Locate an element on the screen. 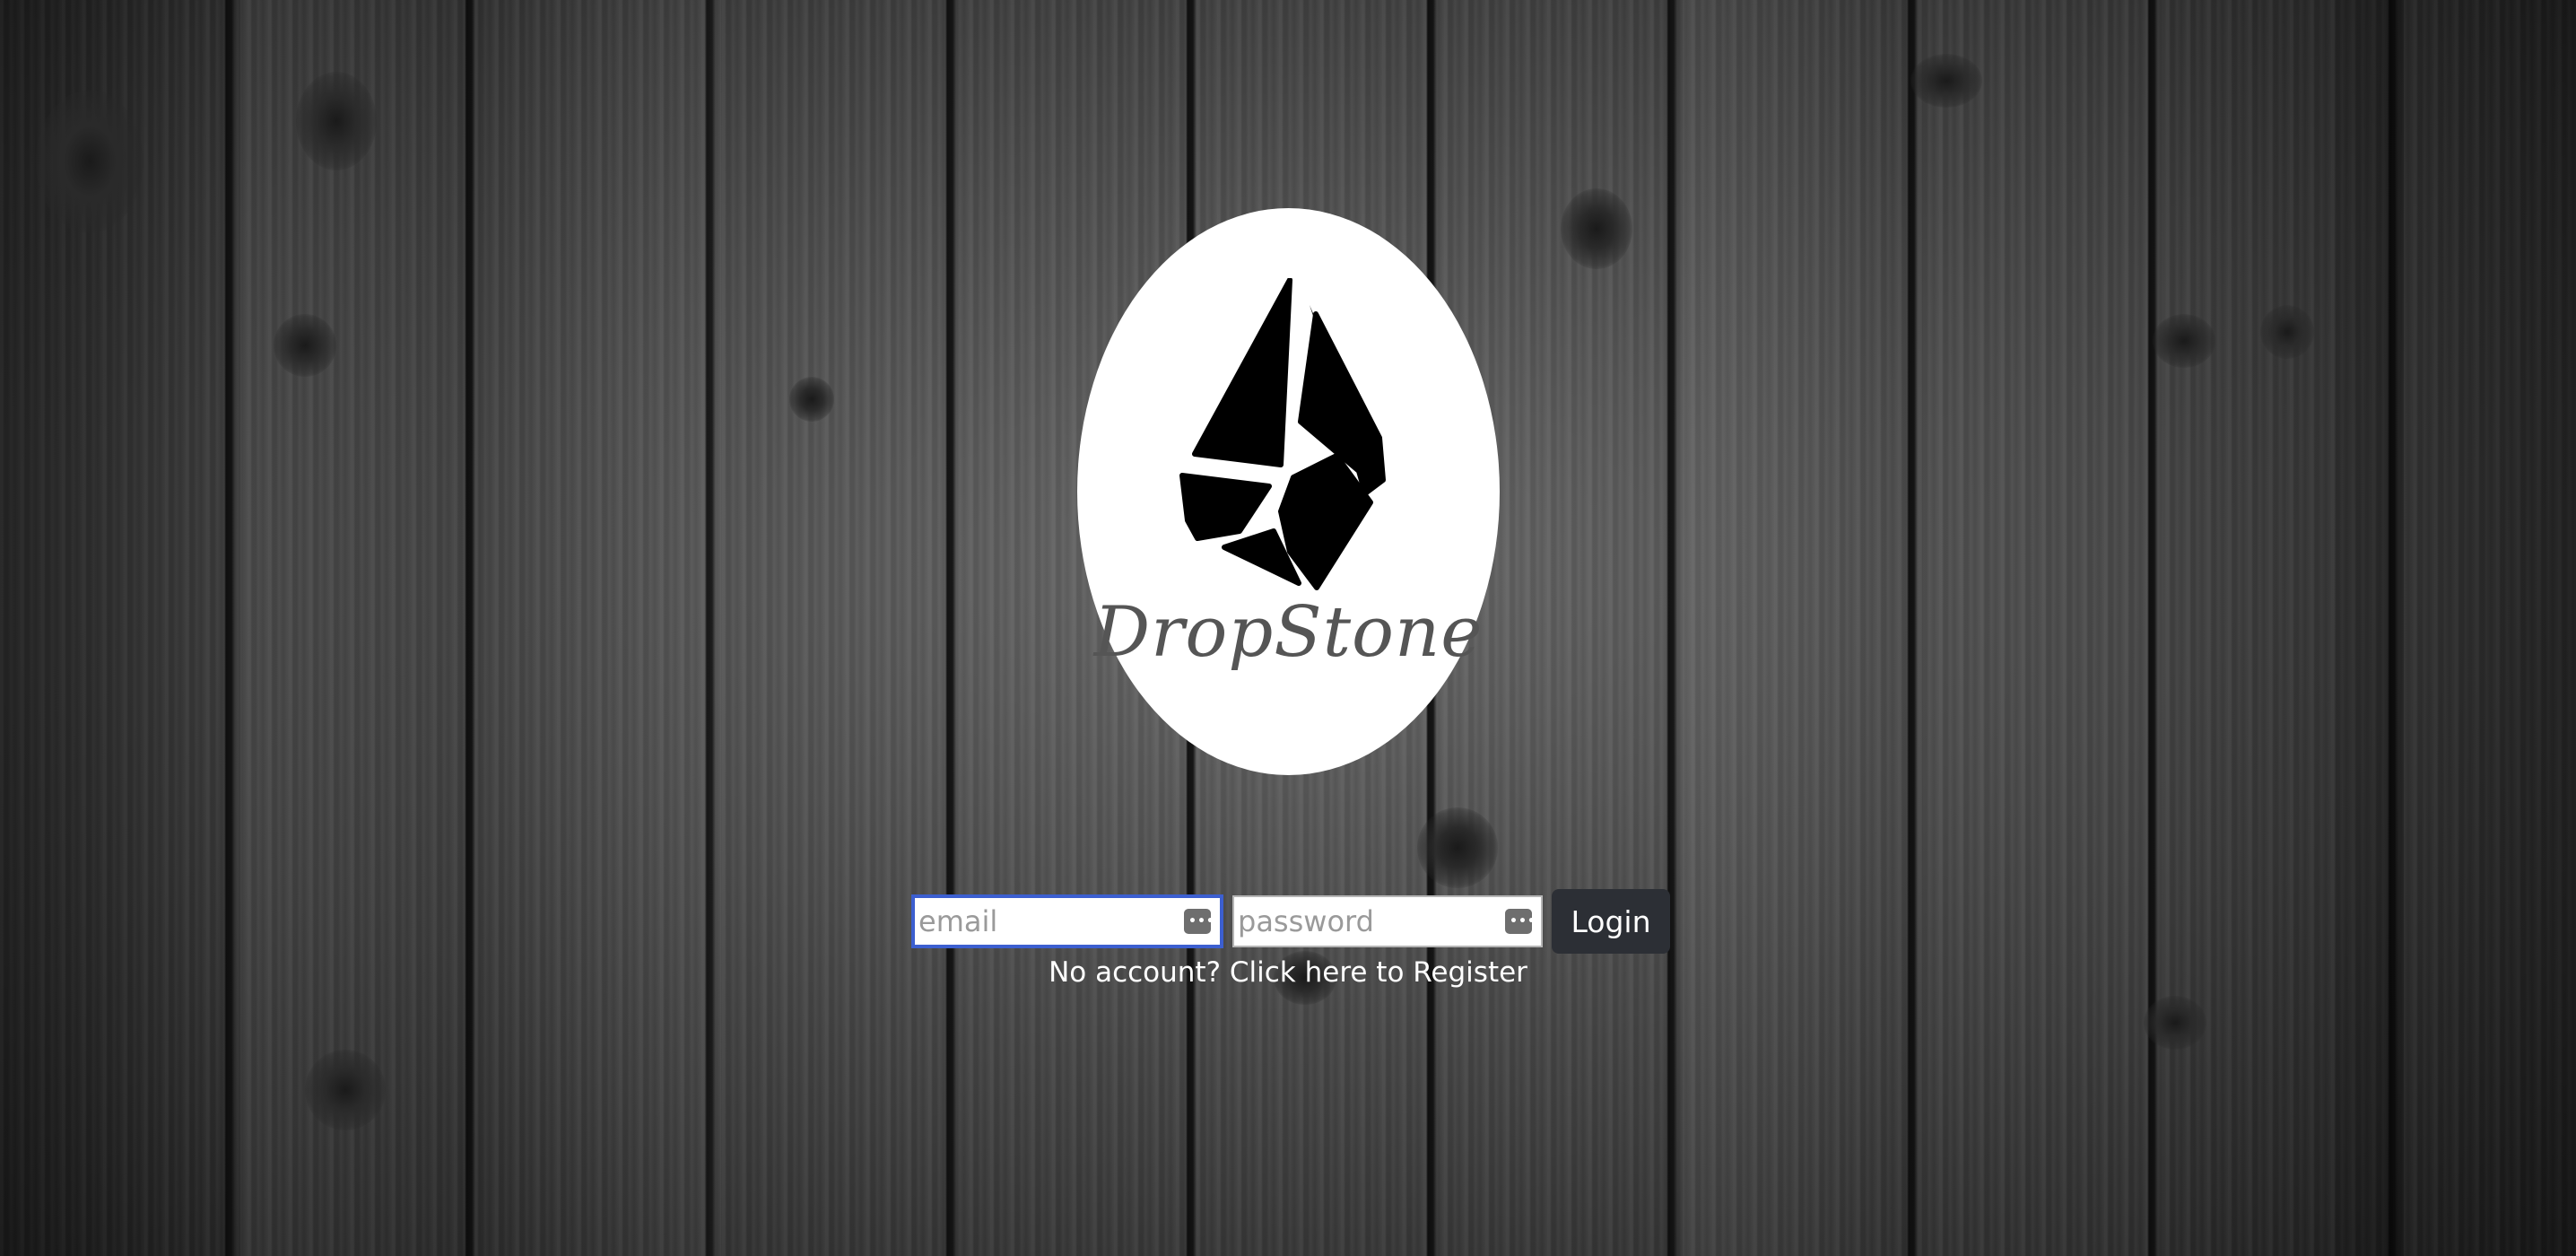 The width and height of the screenshot is (2576, 1256). email-field-wrapper: ••• is located at coordinates (1067, 921).